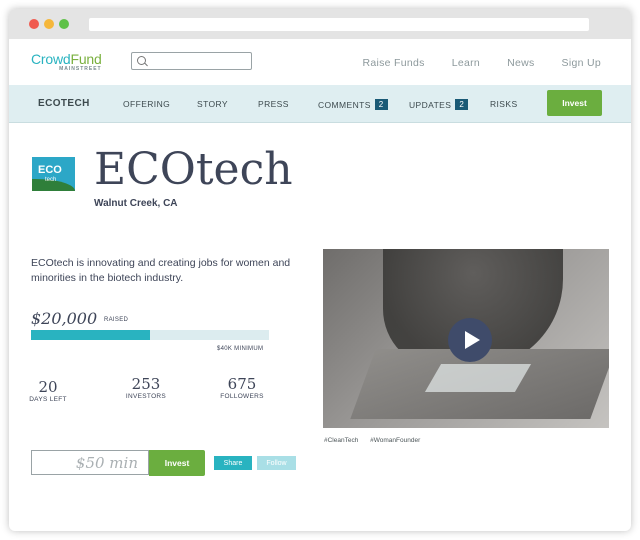  What do you see at coordinates (64, 103) in the screenshot?
I see `subnav-brand: ECOTECH` at bounding box center [64, 103].